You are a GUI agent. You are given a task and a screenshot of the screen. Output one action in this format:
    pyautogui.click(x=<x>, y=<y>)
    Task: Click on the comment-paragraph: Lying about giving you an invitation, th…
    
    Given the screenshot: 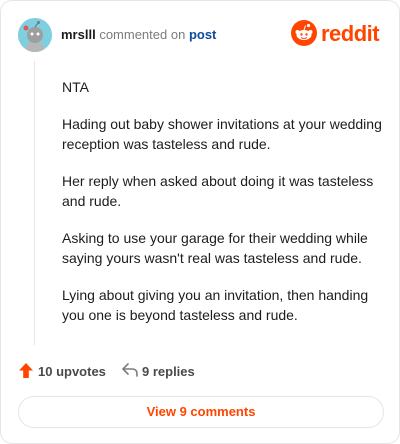 What is the action you would take?
    pyautogui.click(x=215, y=305)
    